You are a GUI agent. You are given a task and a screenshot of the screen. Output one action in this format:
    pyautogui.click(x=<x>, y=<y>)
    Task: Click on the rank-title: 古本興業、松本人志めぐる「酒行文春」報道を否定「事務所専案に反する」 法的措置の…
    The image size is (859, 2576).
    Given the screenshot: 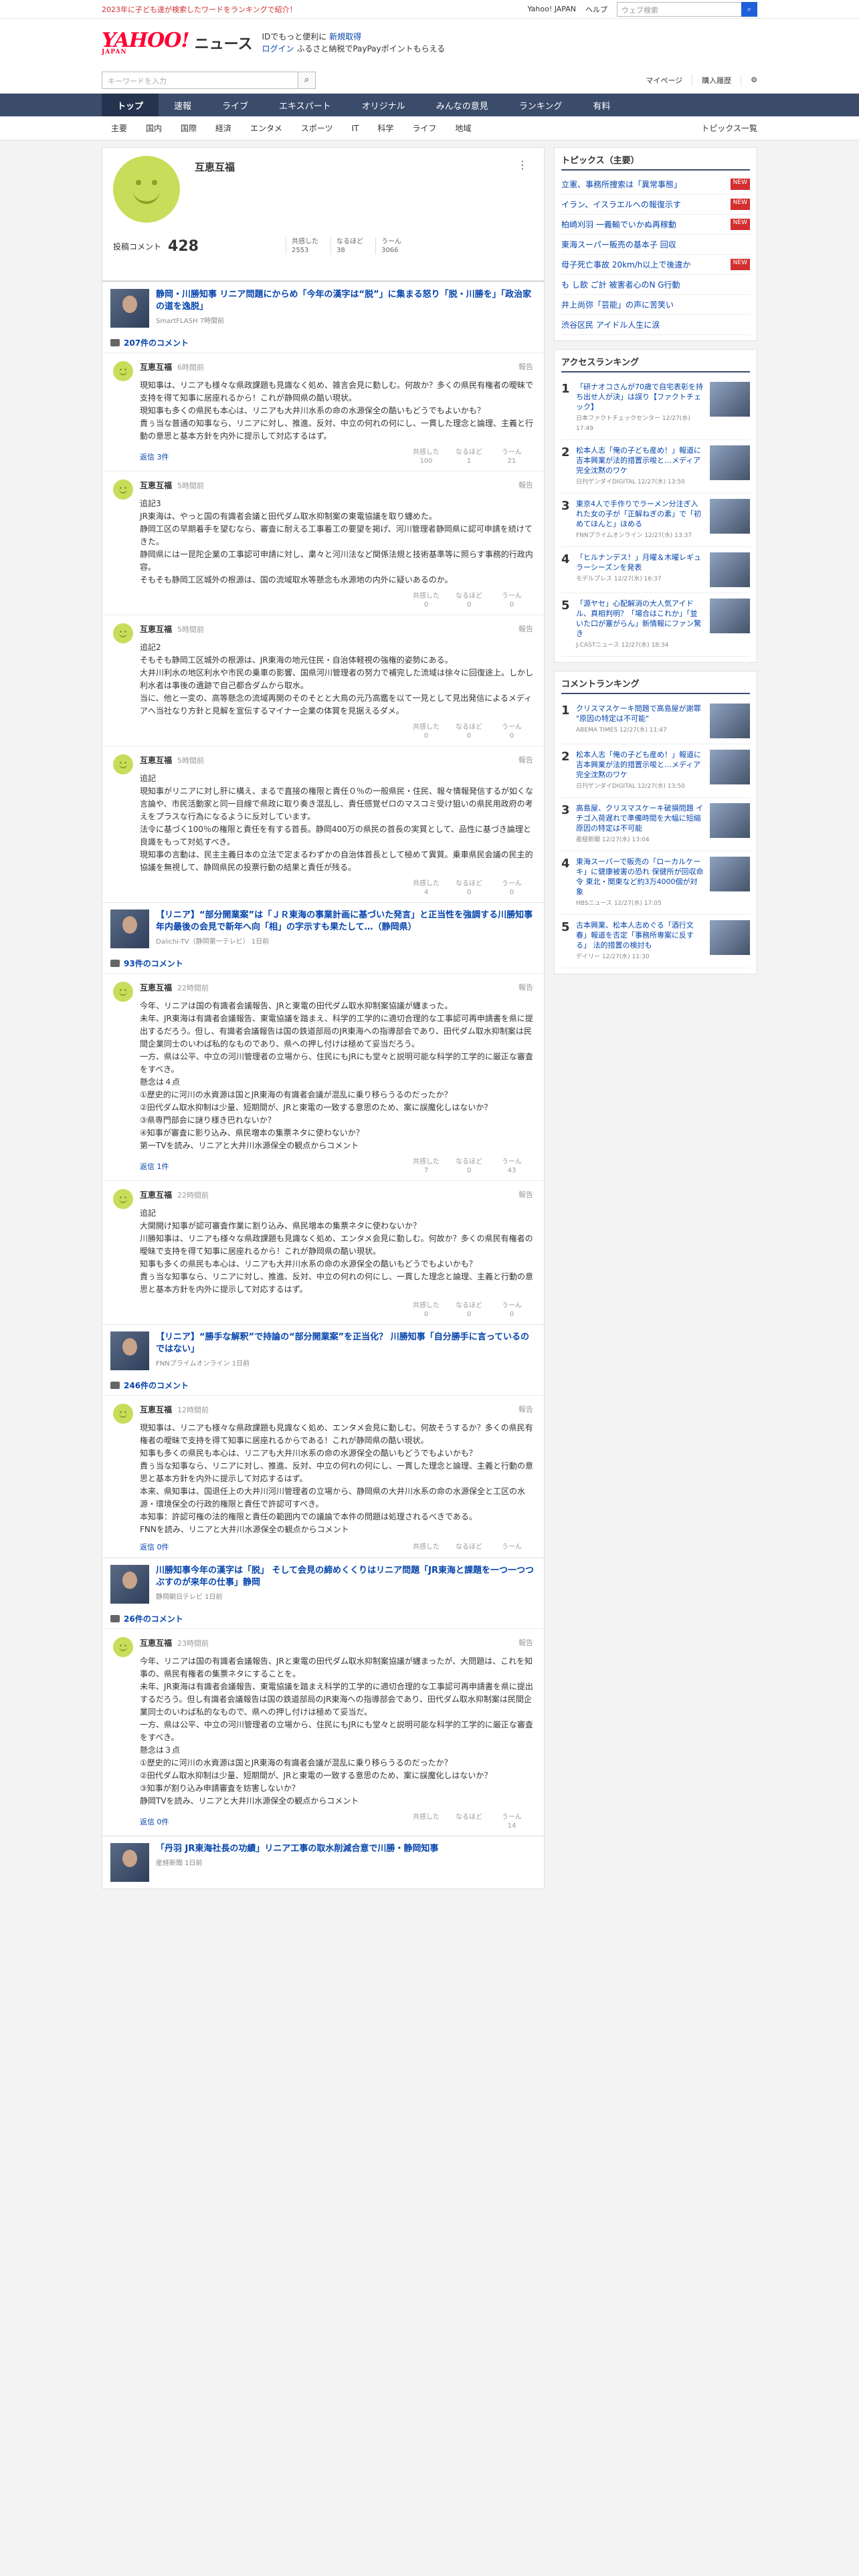 What is the action you would take?
    pyautogui.click(x=640, y=941)
    